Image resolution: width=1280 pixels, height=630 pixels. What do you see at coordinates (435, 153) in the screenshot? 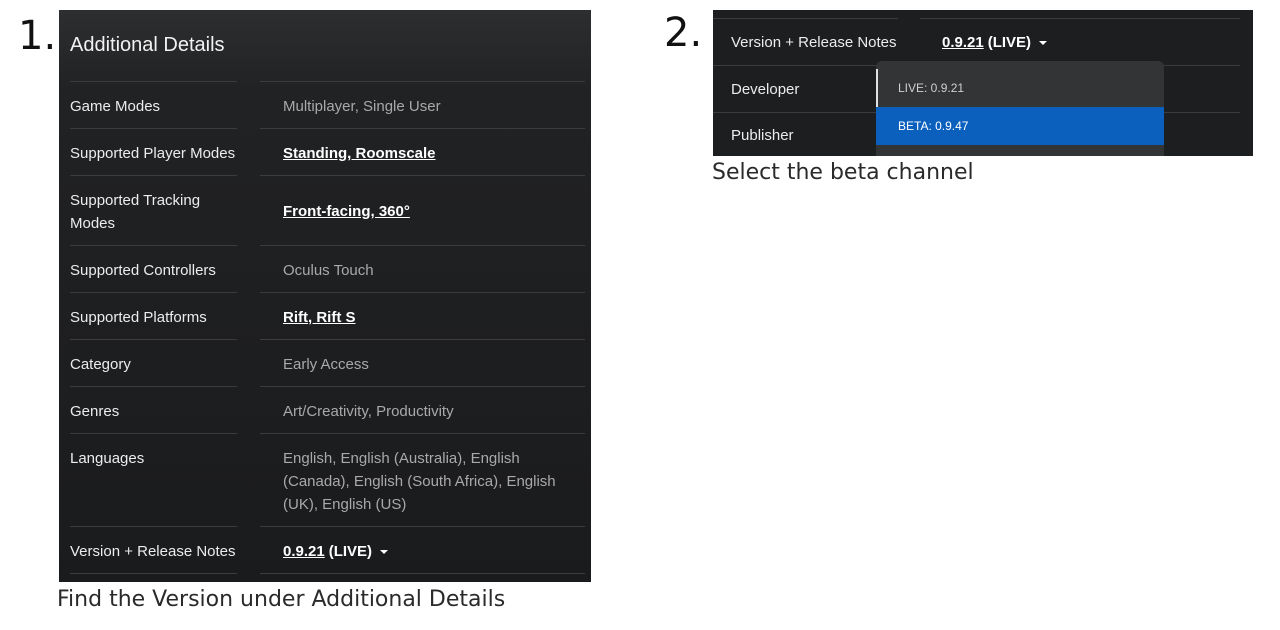
I see `player-modes-link: Standing, Roomscale` at bounding box center [435, 153].